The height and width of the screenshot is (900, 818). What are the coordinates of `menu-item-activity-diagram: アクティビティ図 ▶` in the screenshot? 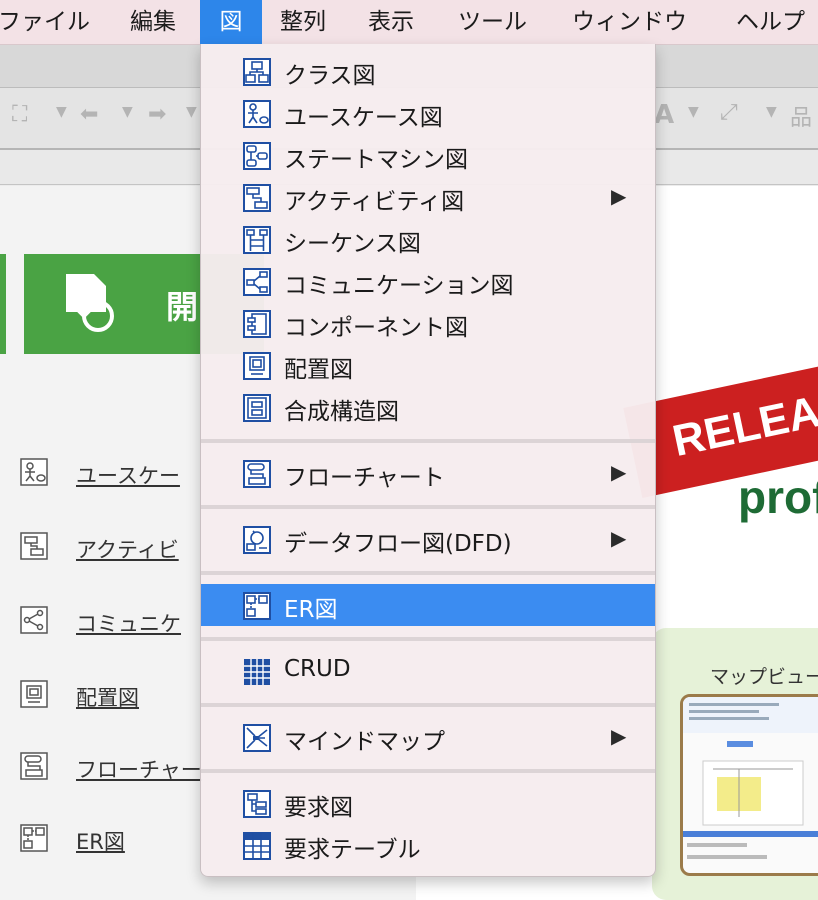 It's located at (428, 197).